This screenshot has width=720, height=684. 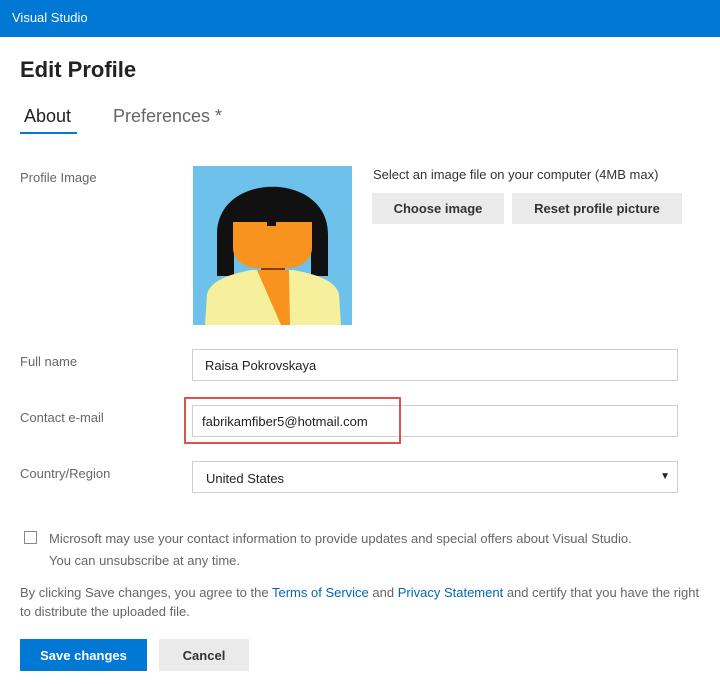 What do you see at coordinates (83, 655) in the screenshot?
I see `save-changes-button: Save changes` at bounding box center [83, 655].